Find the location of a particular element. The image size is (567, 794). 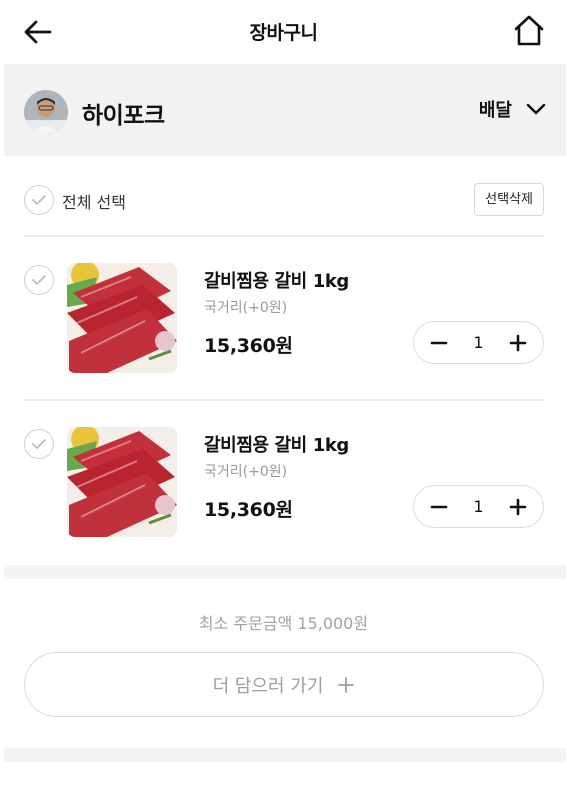

home-icon is located at coordinates (529, 31).